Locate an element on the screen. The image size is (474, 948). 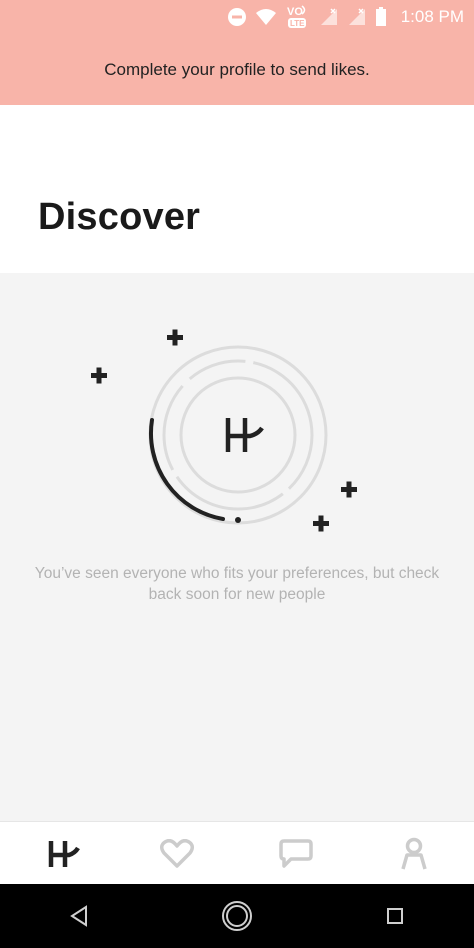
status-time: 1:08 PM is located at coordinates (432, 16).